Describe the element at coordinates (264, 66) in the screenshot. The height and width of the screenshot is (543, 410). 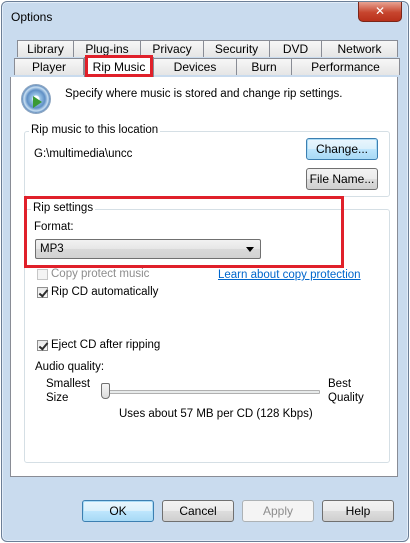
I see `tab-burn: Burn` at that location.